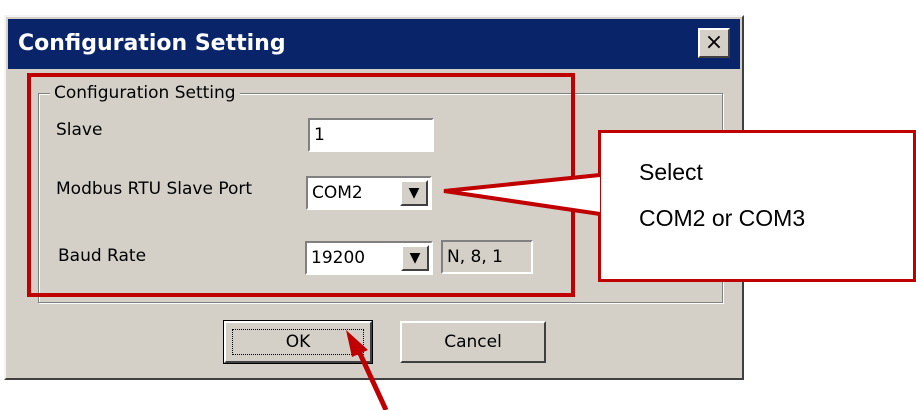 This screenshot has width=916, height=410. Describe the element at coordinates (371, 377) in the screenshot. I see `arrow-shaft` at that location.